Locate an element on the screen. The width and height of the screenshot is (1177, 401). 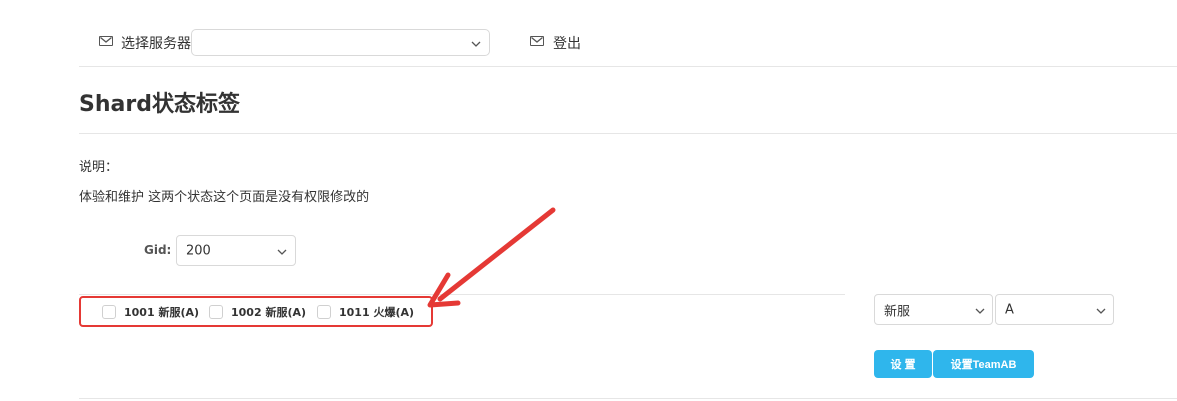
gid-select-value: 200 is located at coordinates (198, 250).